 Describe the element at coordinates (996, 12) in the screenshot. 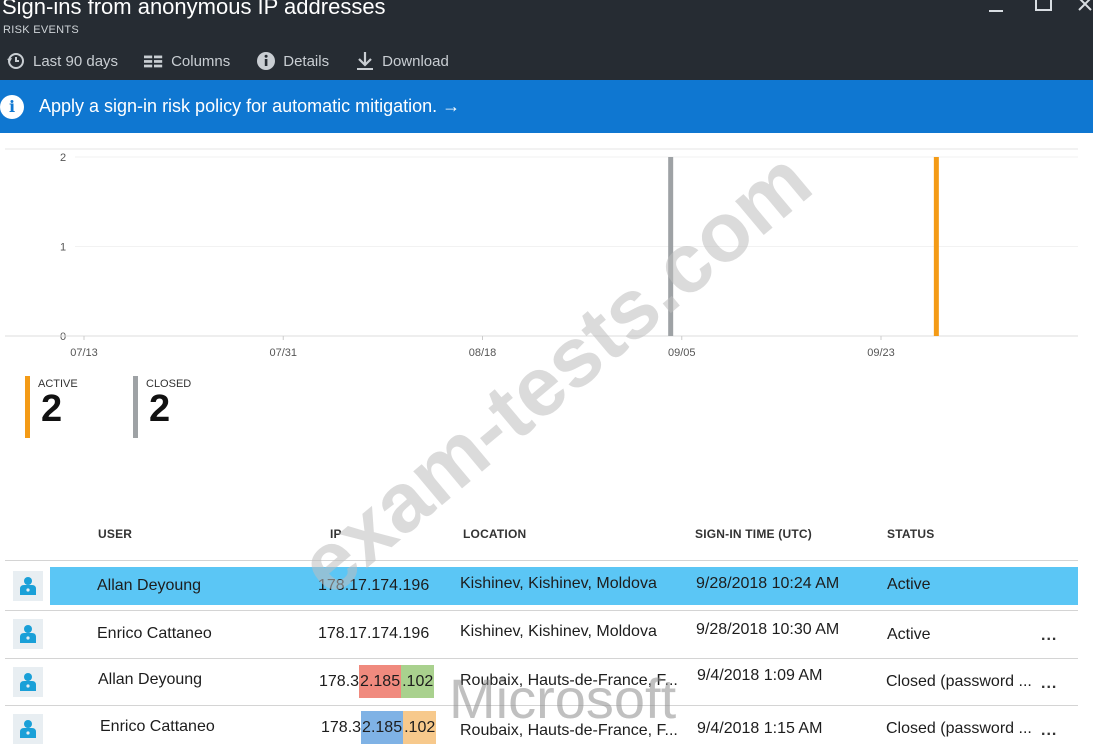

I see `minimize-icon` at that location.